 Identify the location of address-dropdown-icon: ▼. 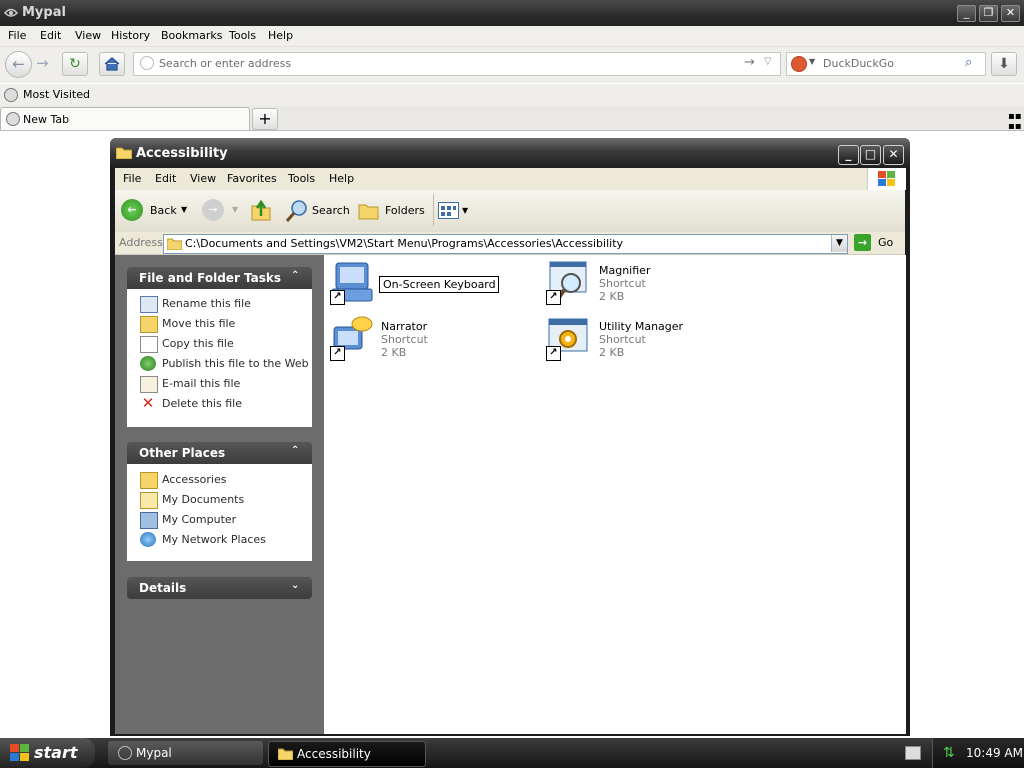
(839, 243).